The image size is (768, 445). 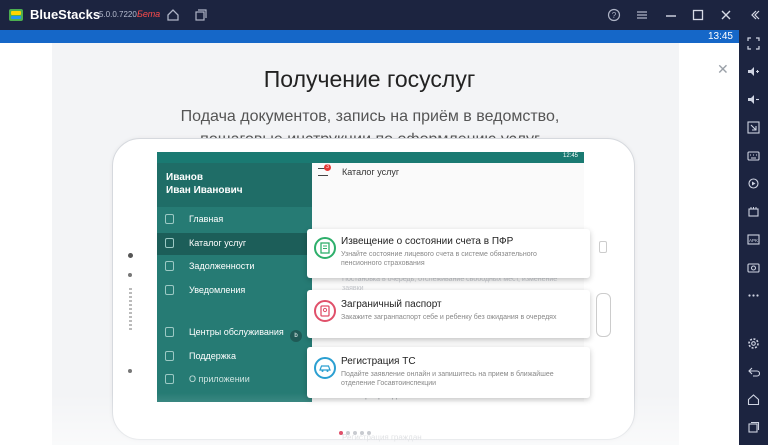 I want to click on card-description-line: отделение Госавтоинспекции, so click(x=389, y=383).